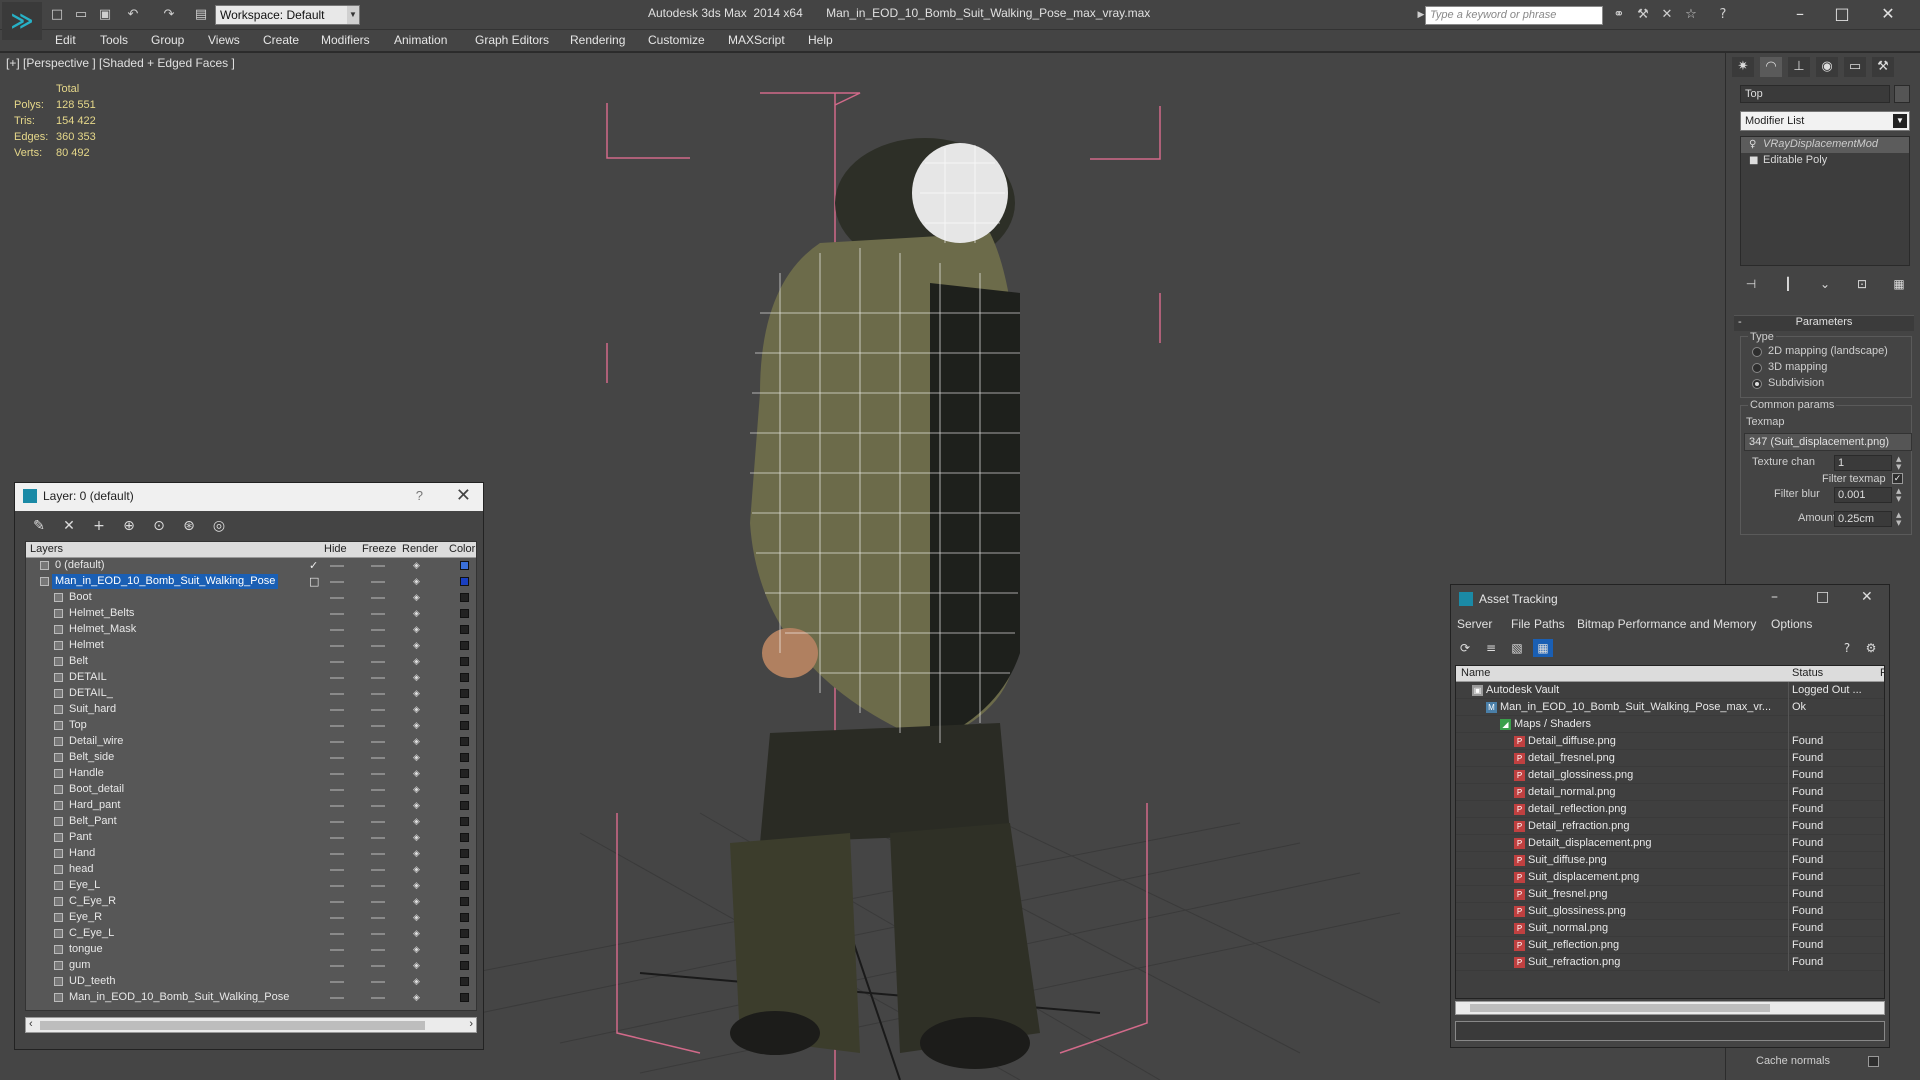 The image size is (1920, 1080). I want to click on layer-name: Belt_Pant, so click(93, 821).